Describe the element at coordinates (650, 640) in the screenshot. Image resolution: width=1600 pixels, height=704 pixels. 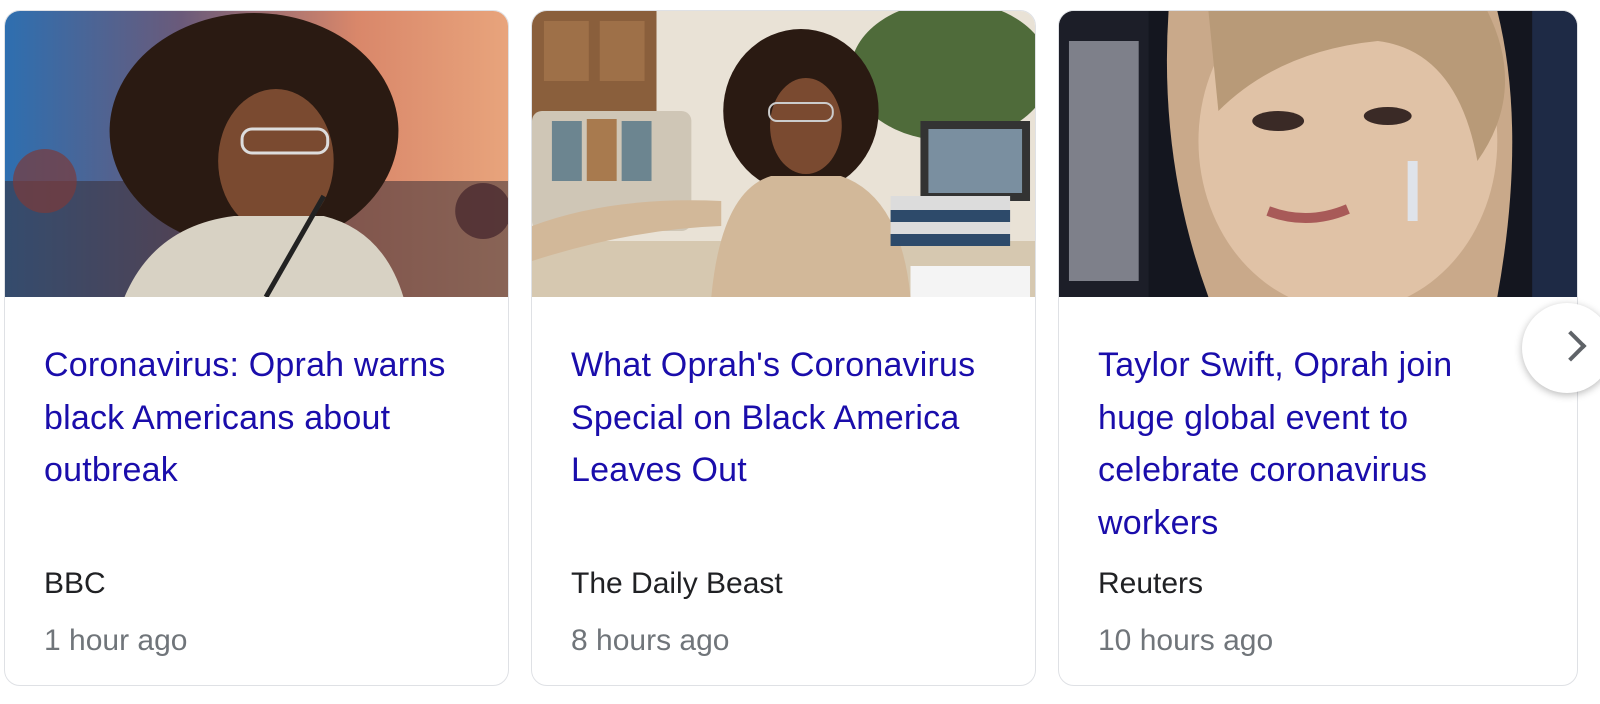
I see `news-timestamp: 8 hours ago` at that location.